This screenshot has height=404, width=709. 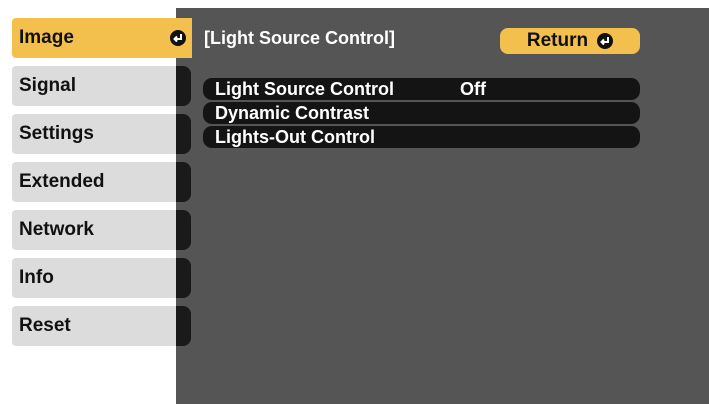 I want to click on return-label: Return, so click(x=557, y=40).